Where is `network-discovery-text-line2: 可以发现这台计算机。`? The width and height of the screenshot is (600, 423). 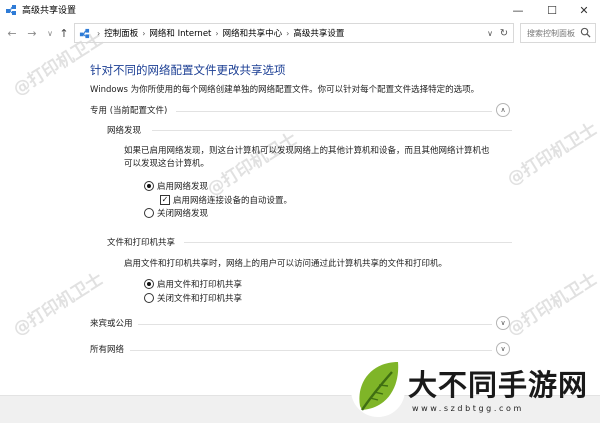 network-discovery-text-line2: 可以发现这台计算机。 is located at coordinates (167, 164).